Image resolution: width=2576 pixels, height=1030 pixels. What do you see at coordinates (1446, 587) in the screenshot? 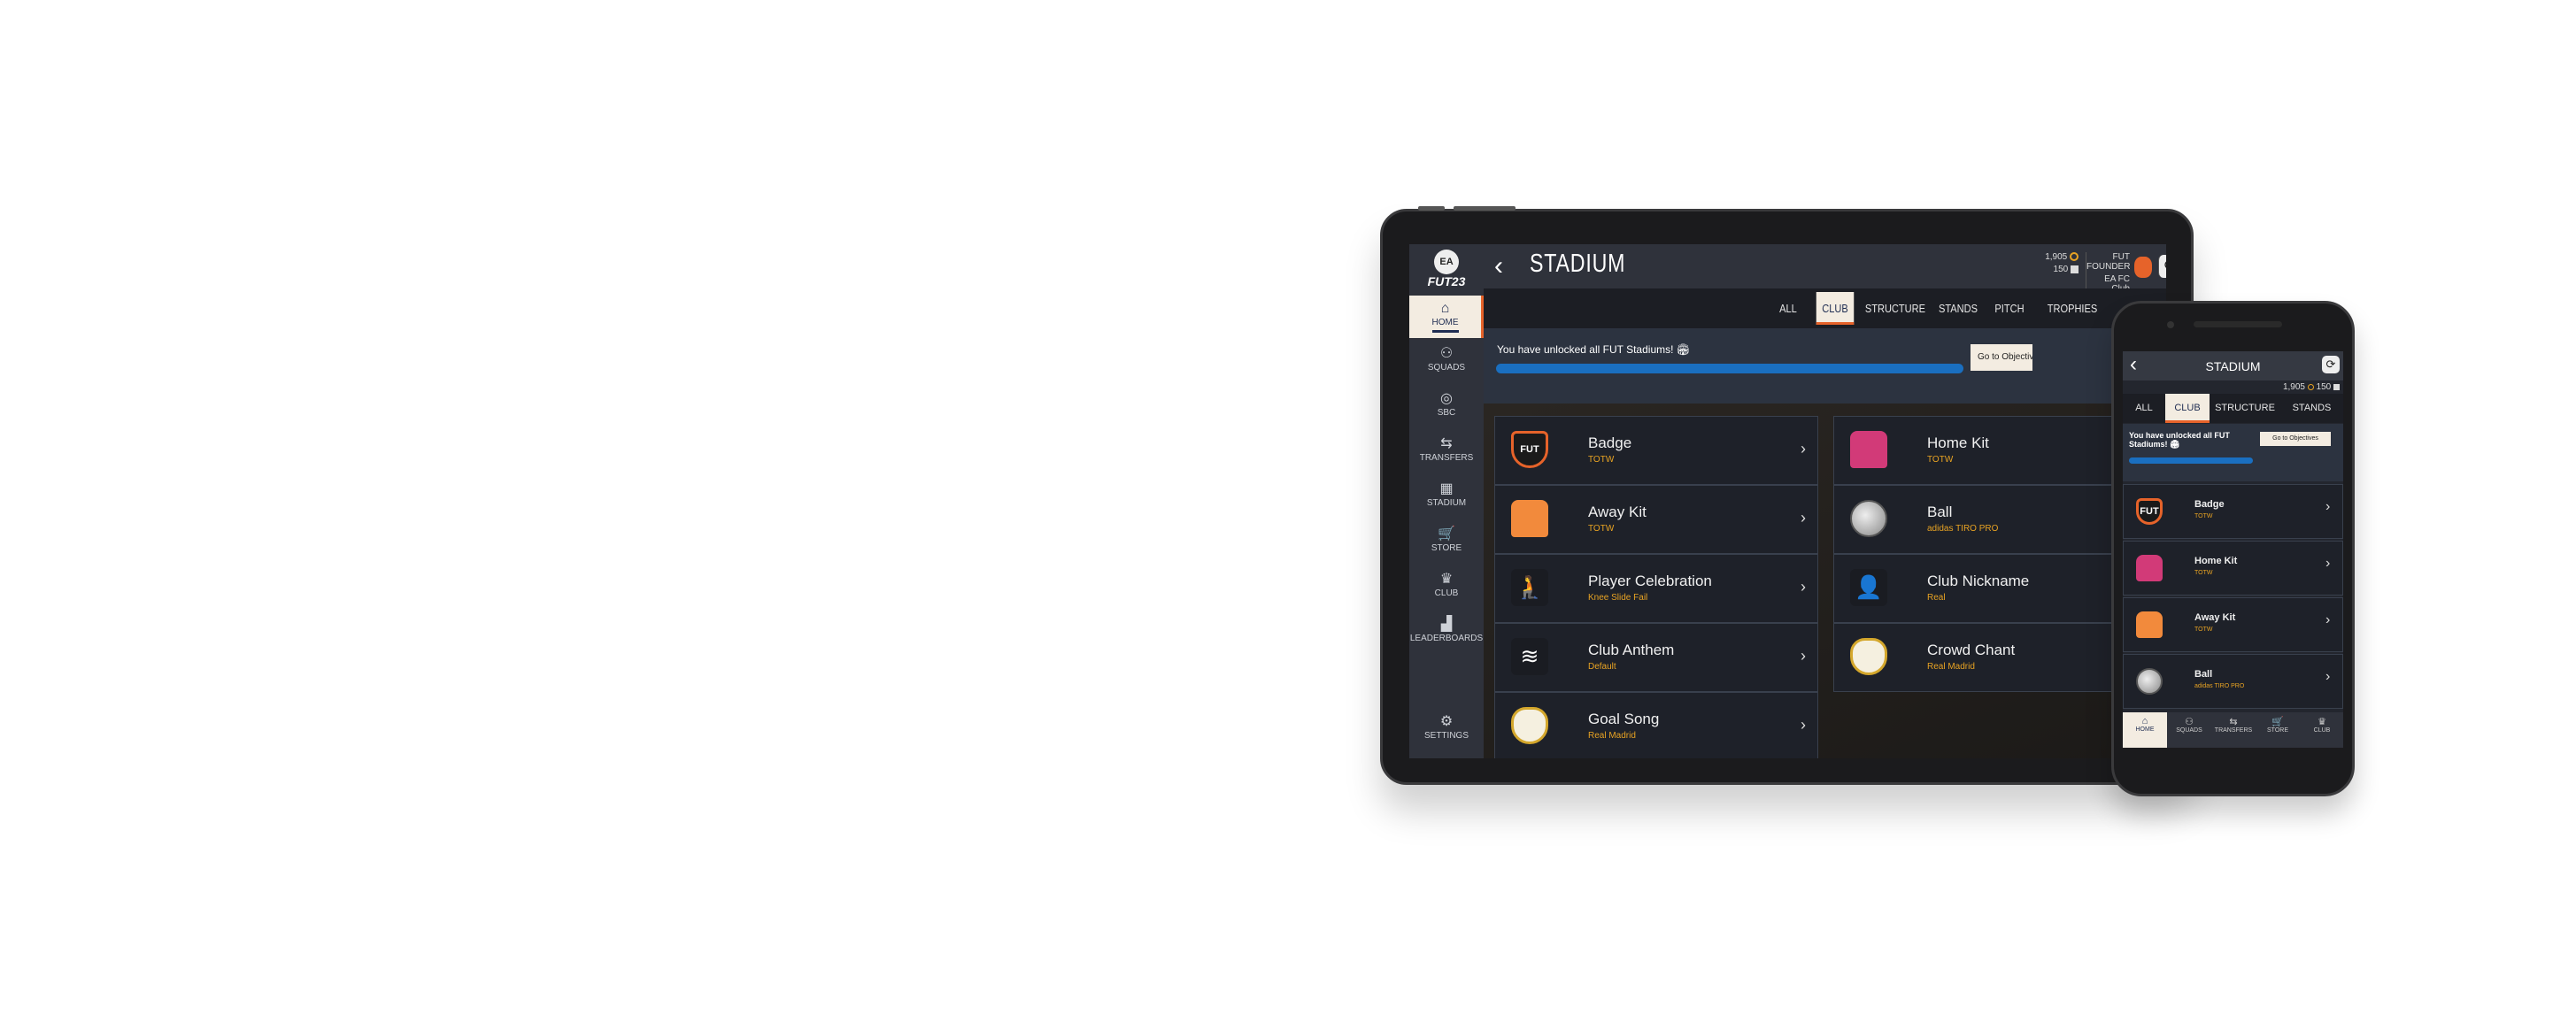
I see `sidebar-item-club: ♛ CLUB` at bounding box center [1446, 587].